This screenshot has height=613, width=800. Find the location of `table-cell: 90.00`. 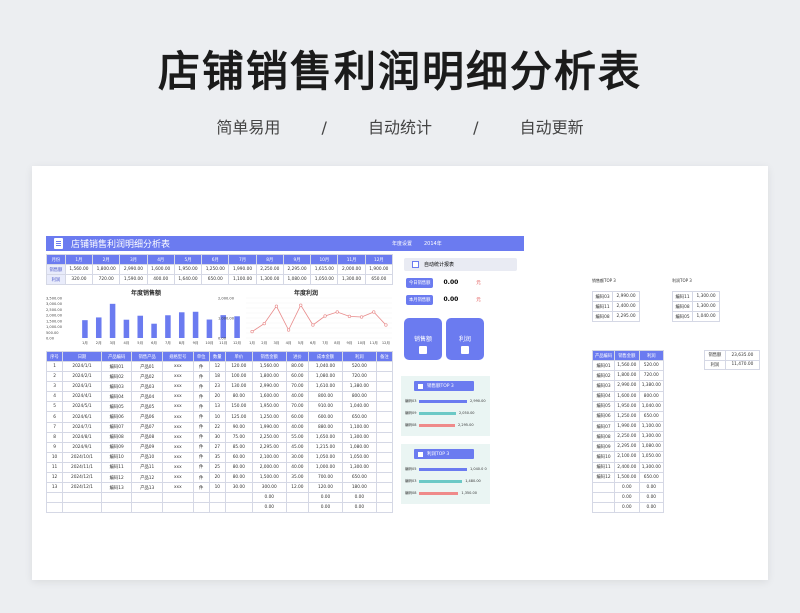

table-cell: 90.00 is located at coordinates (238, 427).